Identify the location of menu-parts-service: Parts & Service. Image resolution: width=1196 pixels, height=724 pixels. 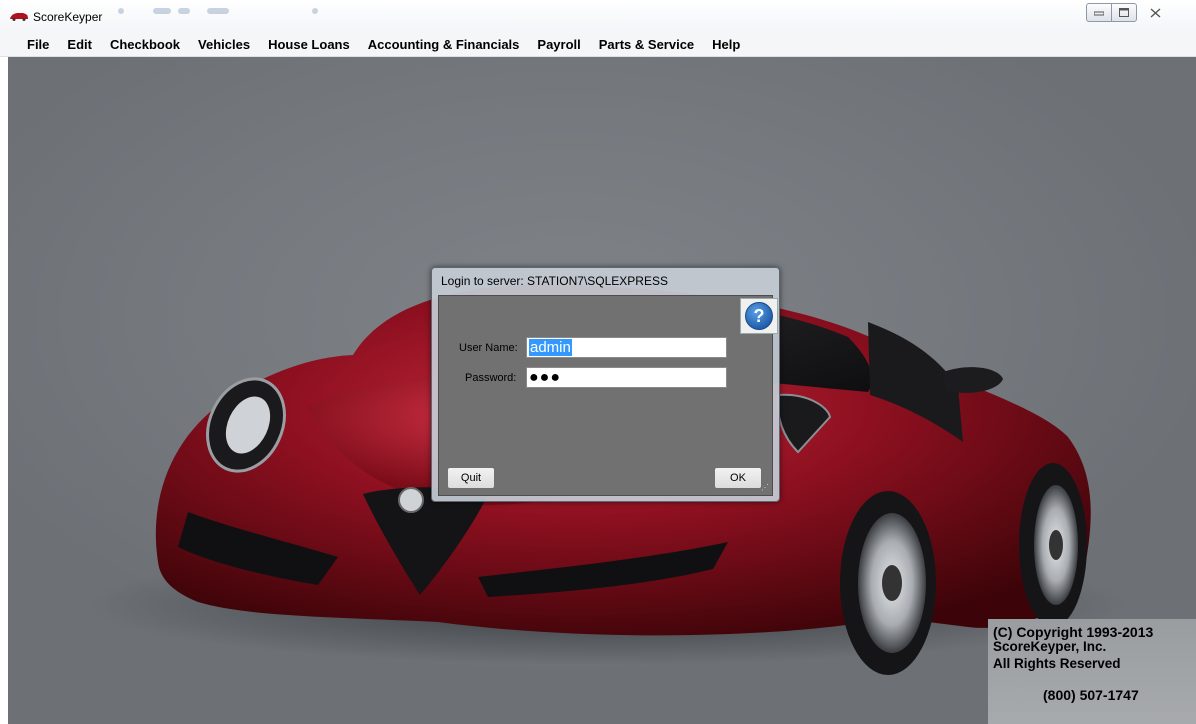
(646, 44).